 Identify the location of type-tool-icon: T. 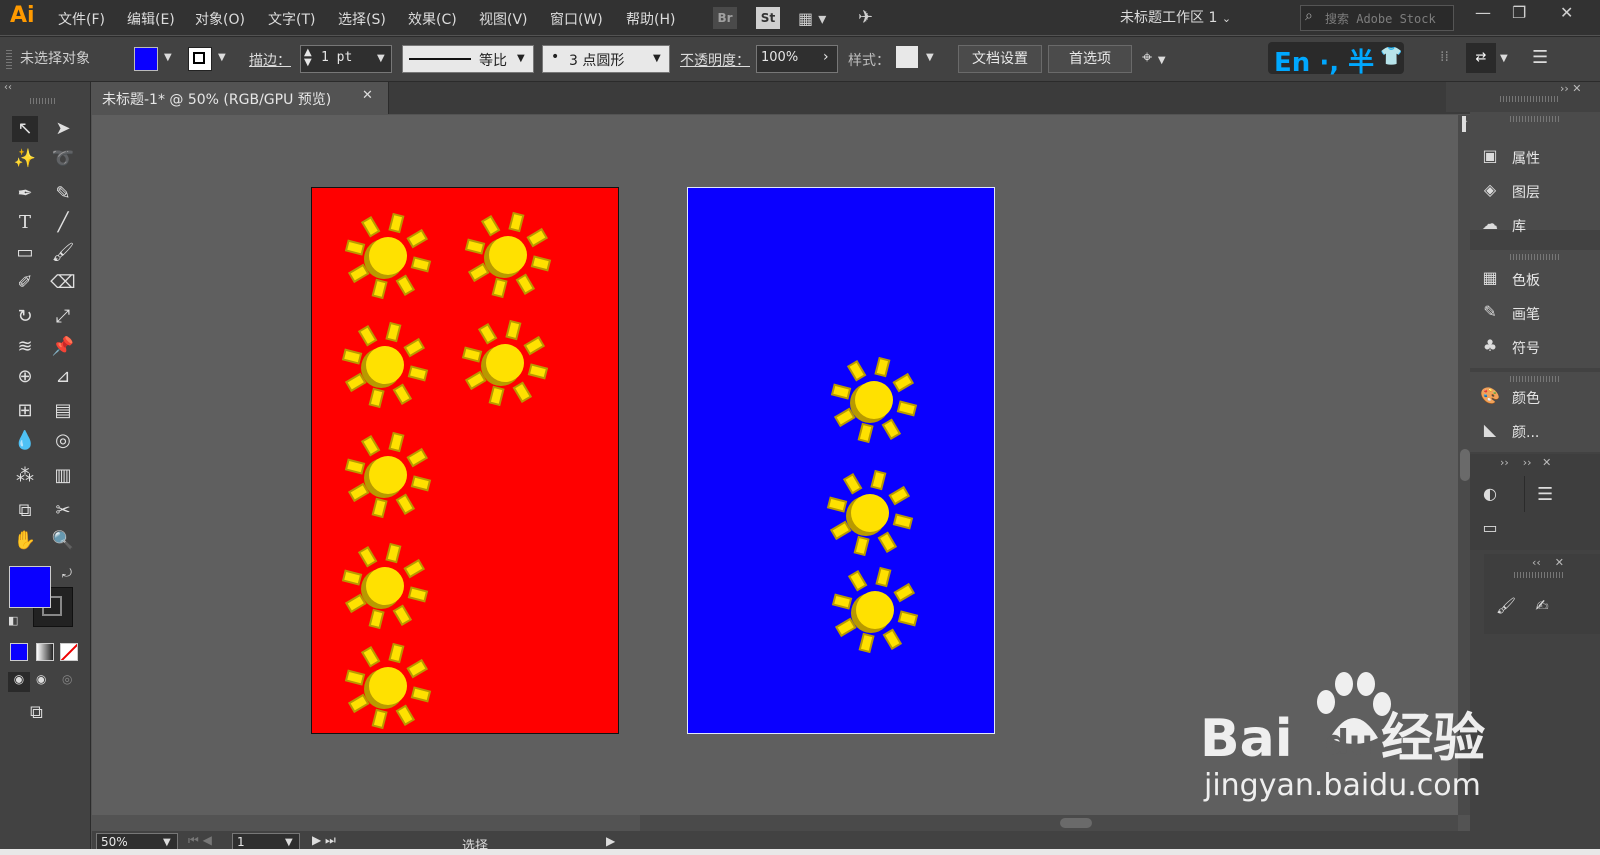
(25, 223).